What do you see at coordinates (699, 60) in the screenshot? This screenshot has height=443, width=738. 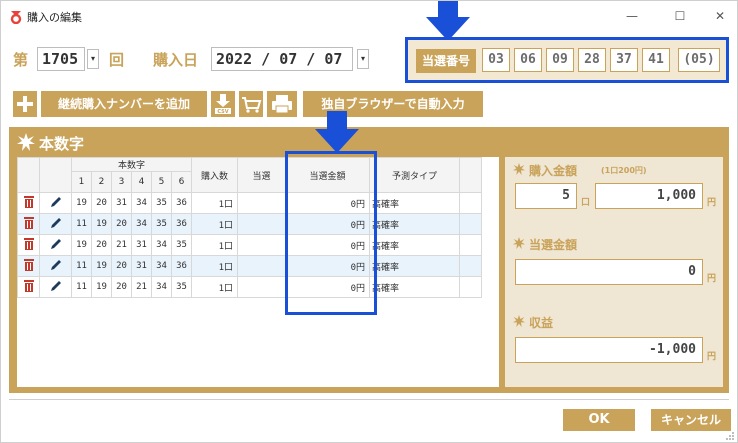 I see `bonus-number: (05)` at bounding box center [699, 60].